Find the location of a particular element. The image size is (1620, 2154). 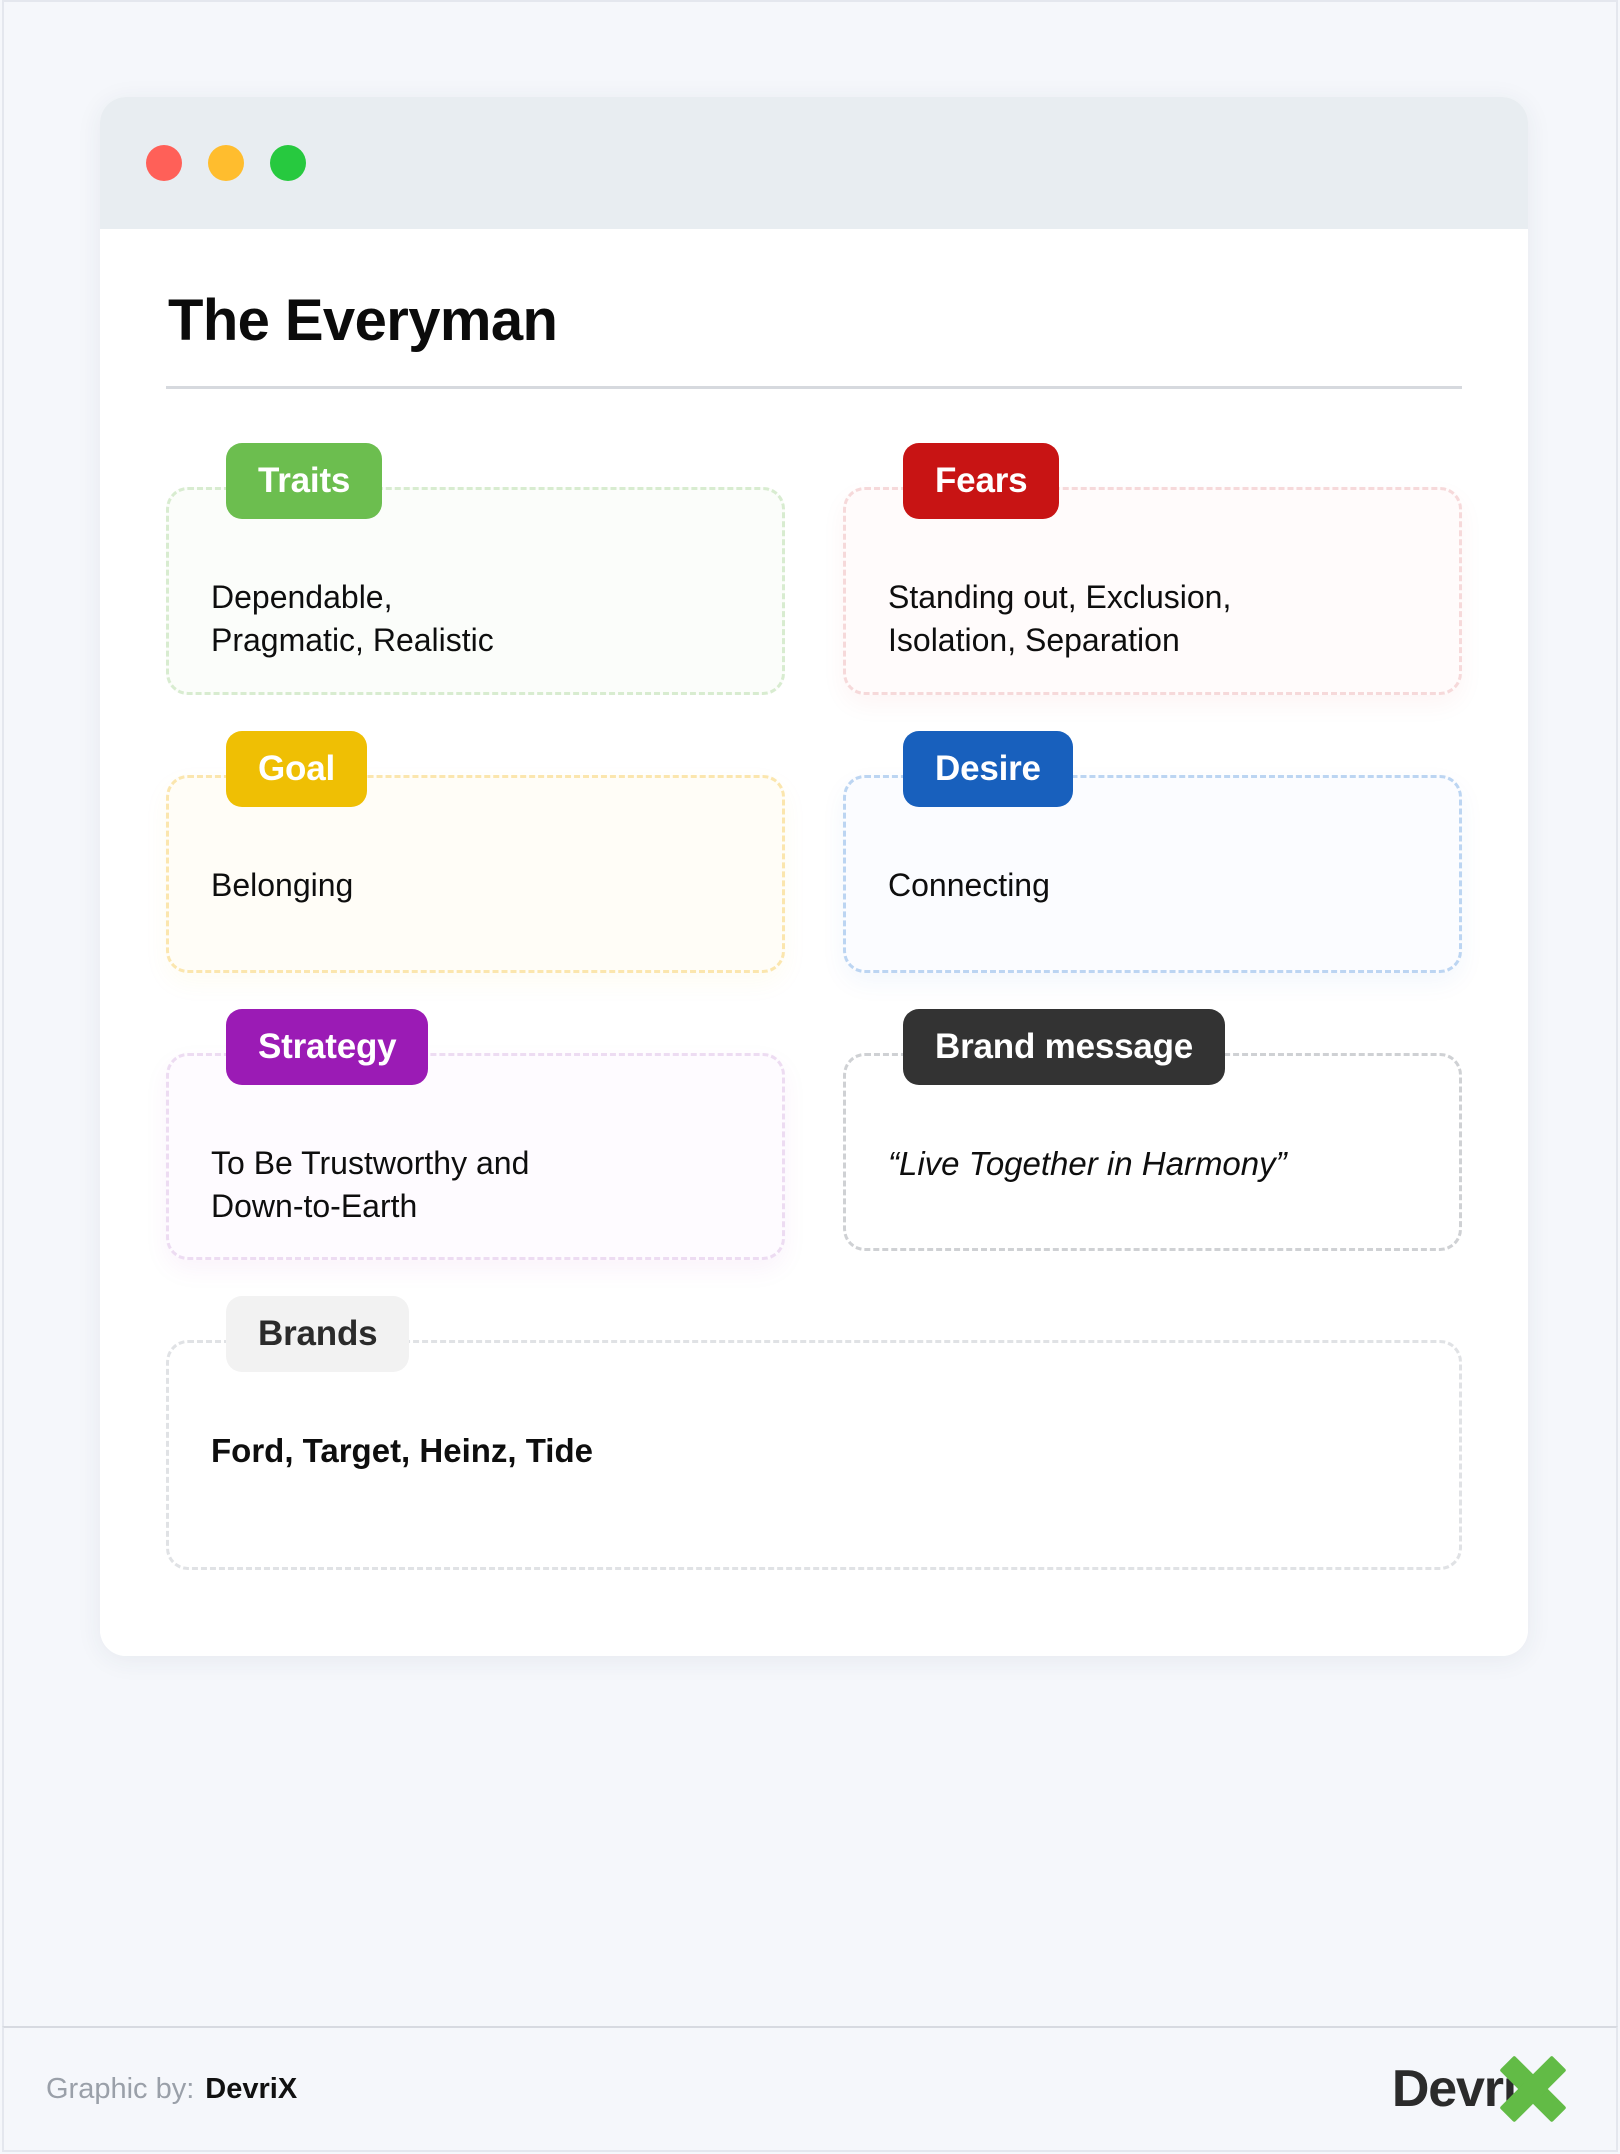

page-title: The Everyman is located at coordinates (363, 320).